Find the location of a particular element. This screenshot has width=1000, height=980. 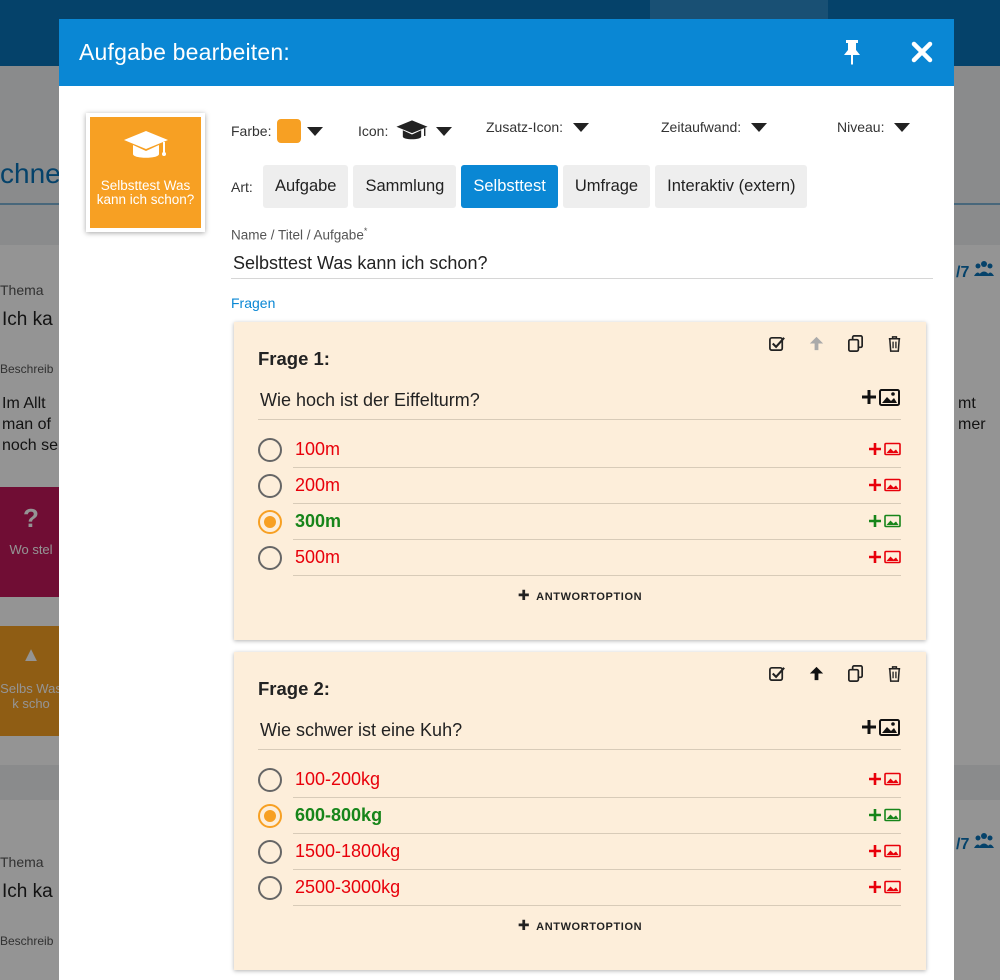

color-swatch is located at coordinates (289, 131).